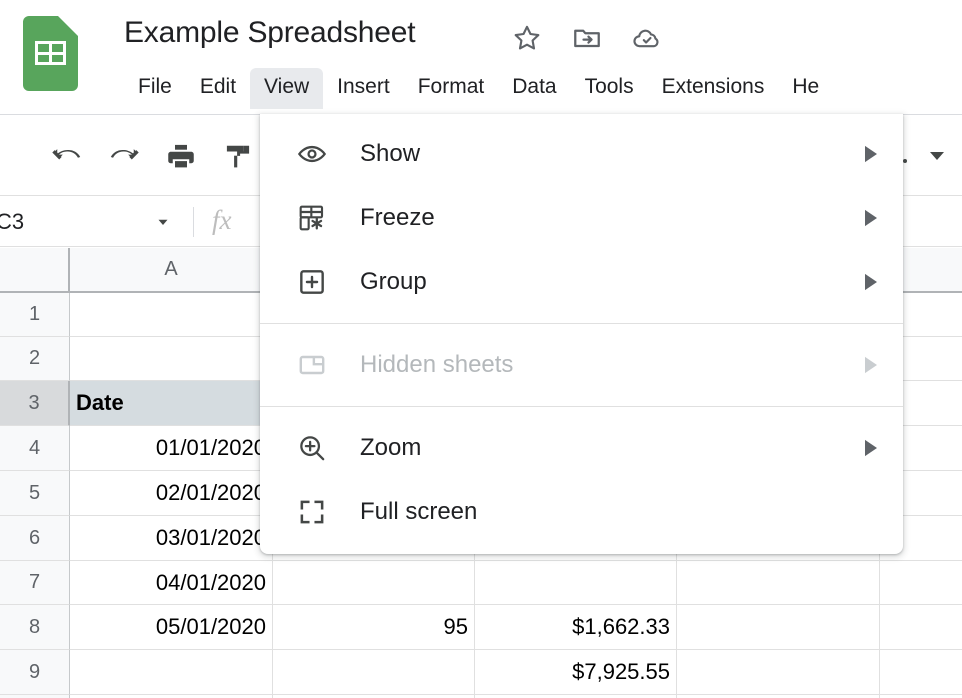 The height and width of the screenshot is (698, 962). I want to click on cell-a9, so click(171, 672).